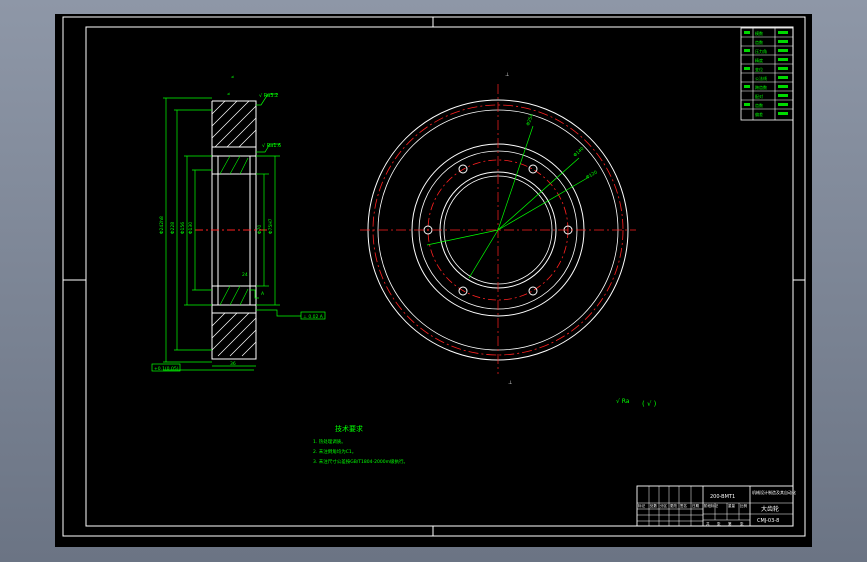 The image size is (867, 562). Describe the element at coordinates (507, 75) in the screenshot. I see `front-top-mark: ⊥` at that location.